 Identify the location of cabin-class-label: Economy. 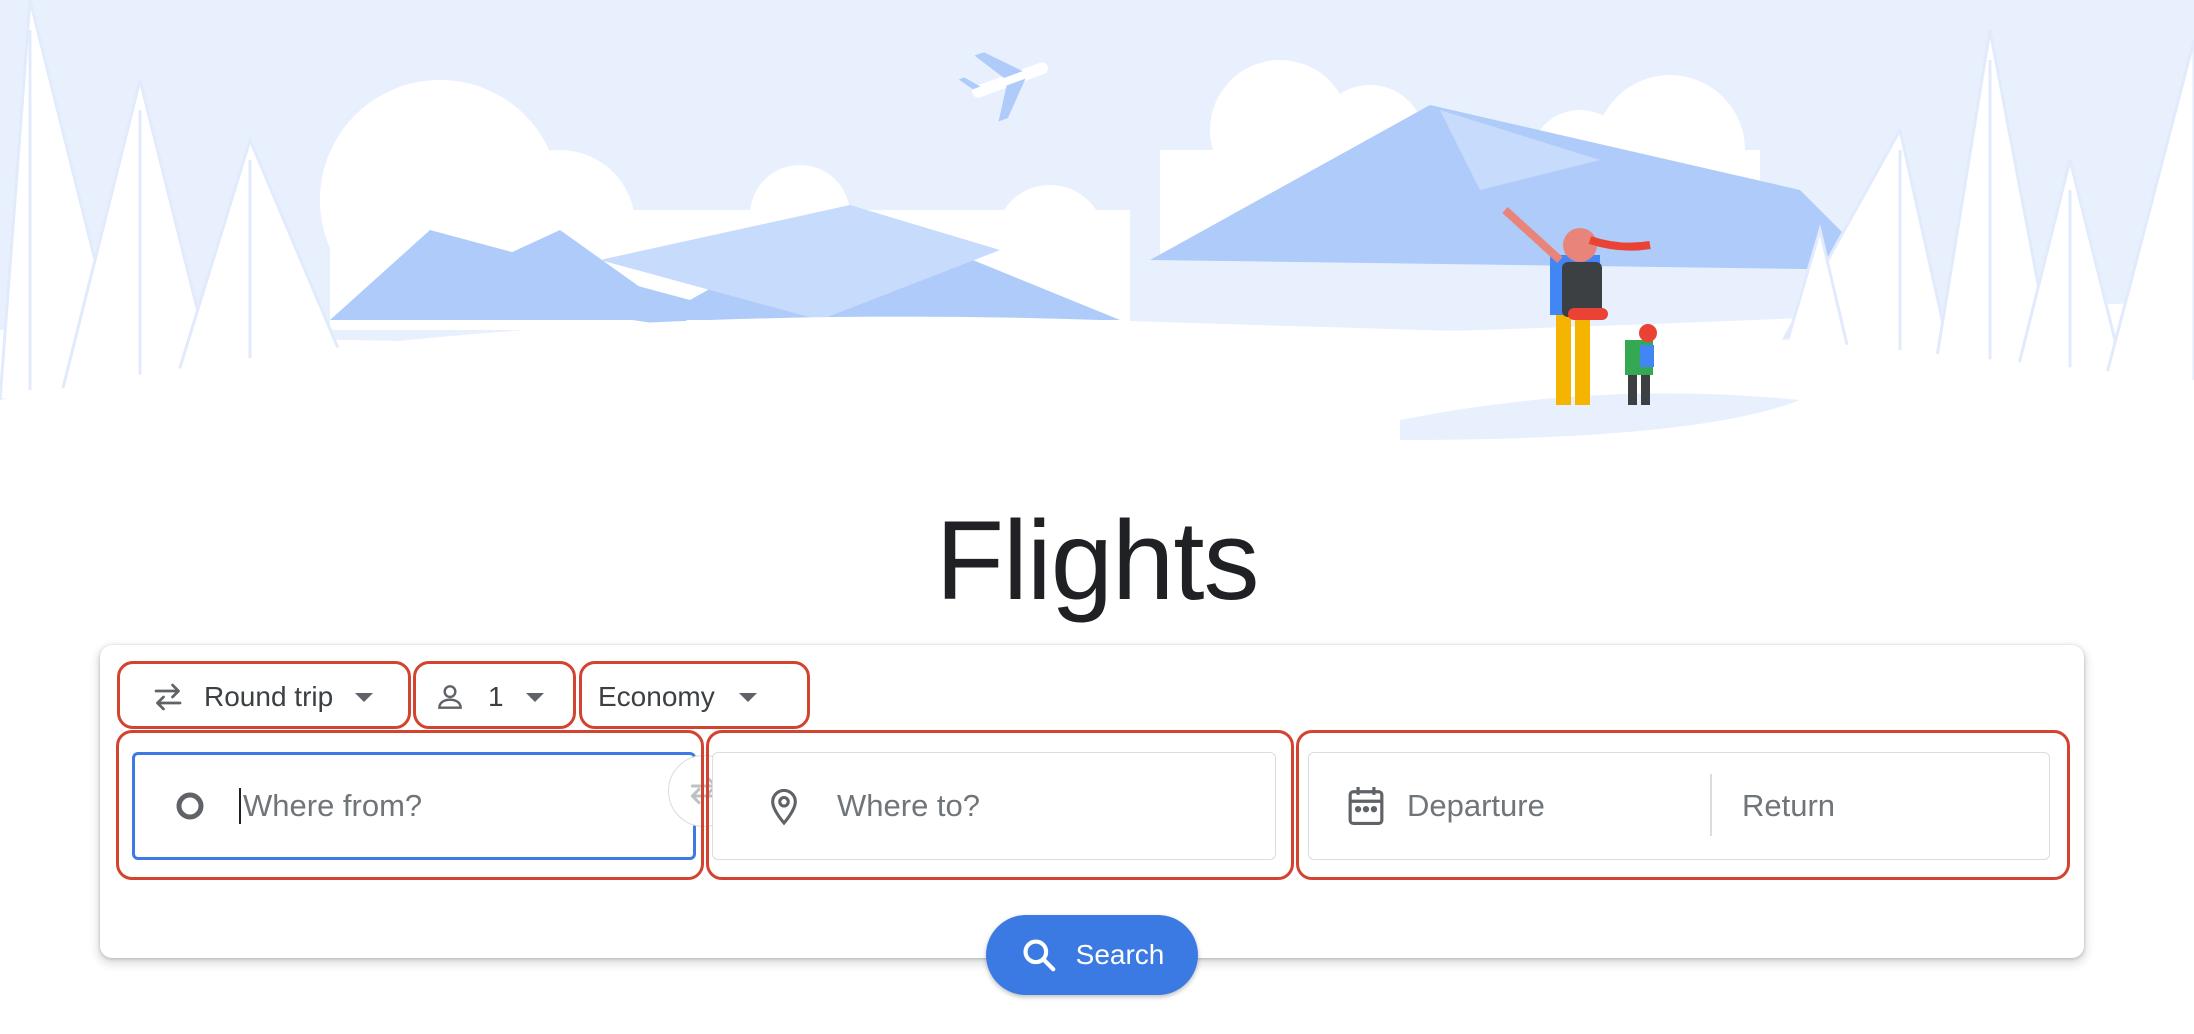
(656, 696).